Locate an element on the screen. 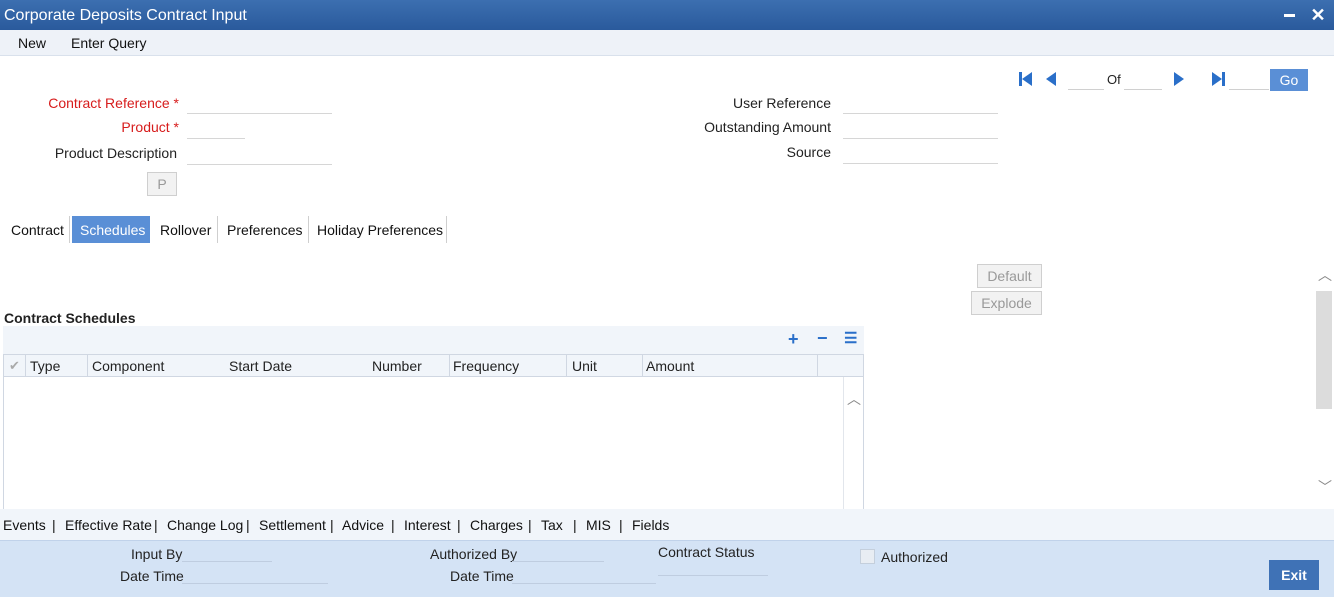  column-header-unit: Unit is located at coordinates (584, 366).